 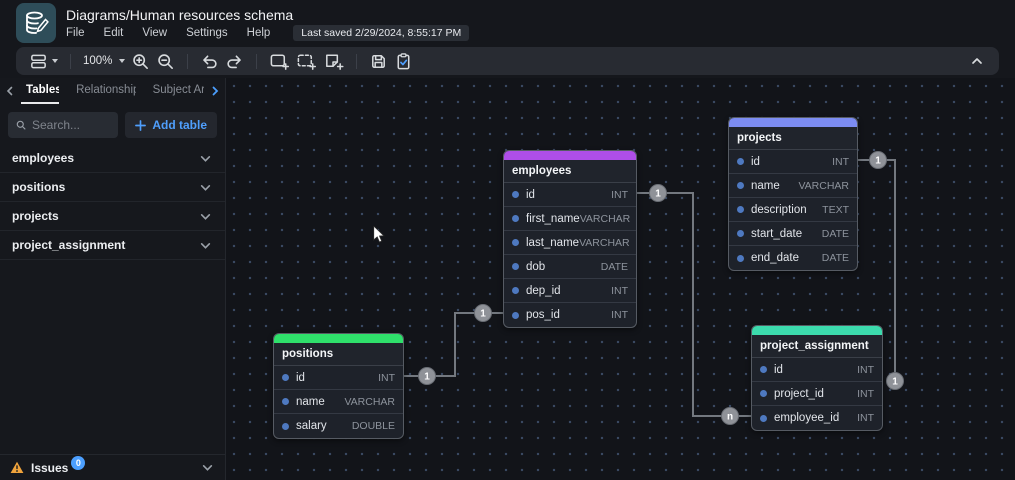 I want to click on tab-tables: Tables, so click(x=40, y=91).